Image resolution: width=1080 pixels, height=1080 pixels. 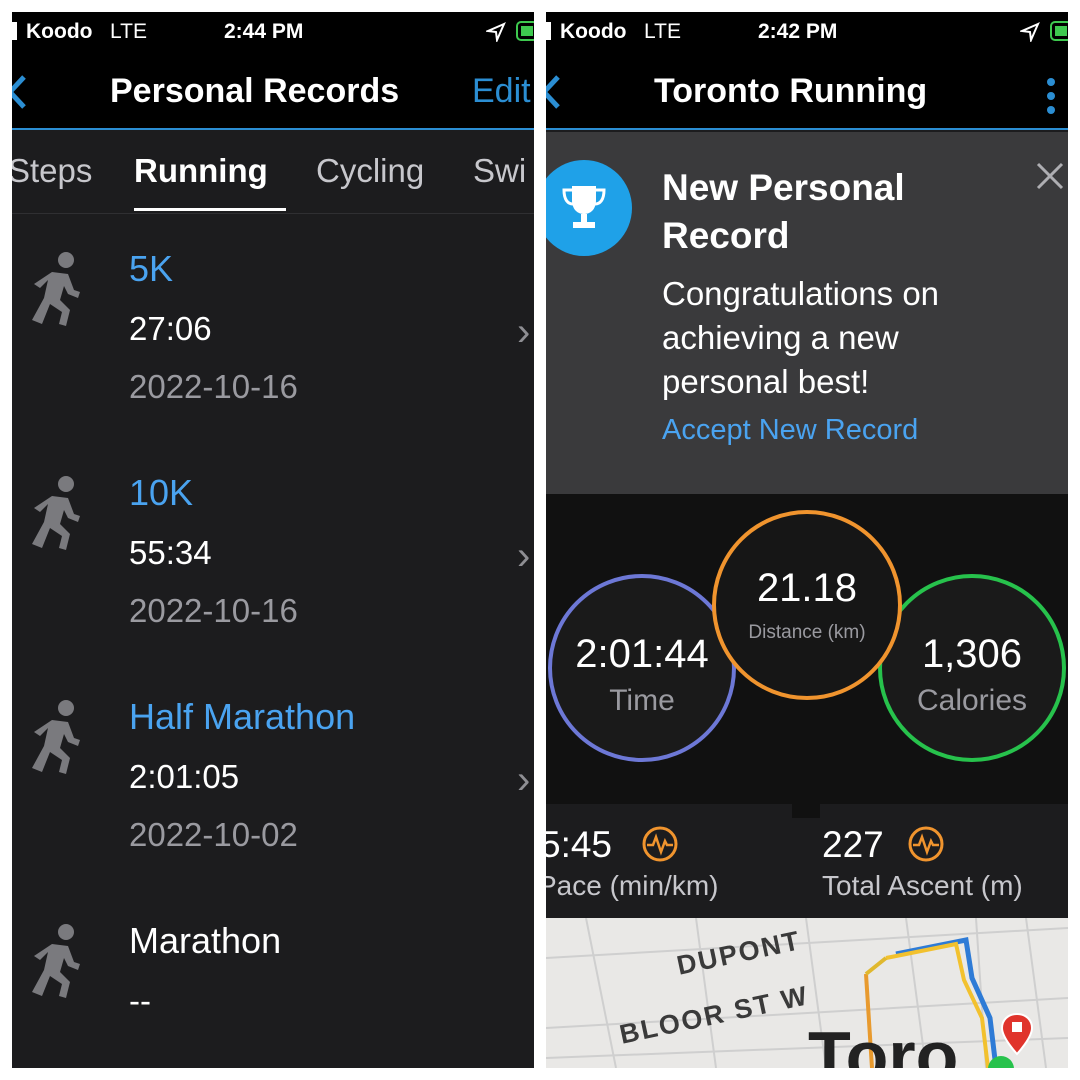 What do you see at coordinates (883, 1042) in the screenshot?
I see `city-label: Toro` at bounding box center [883, 1042].